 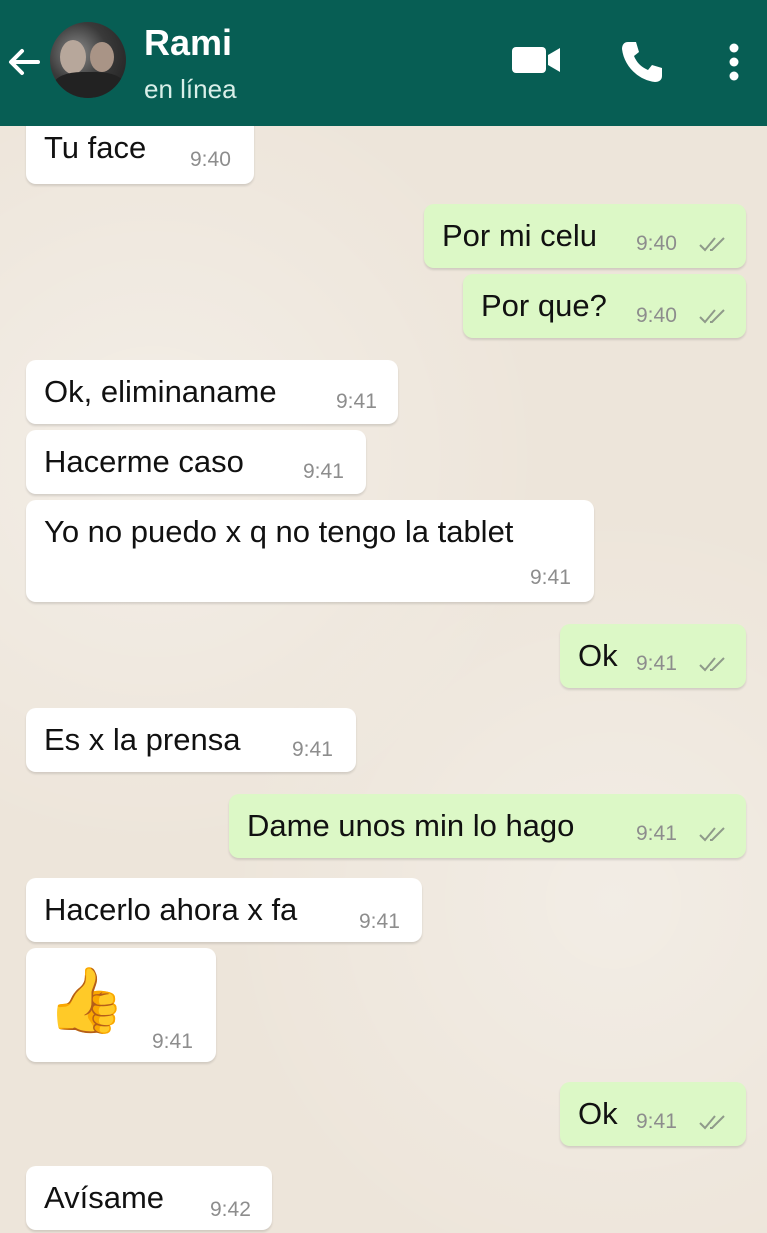 I want to click on incoming-message: Hacerme caso 9:41, so click(x=196, y=462).